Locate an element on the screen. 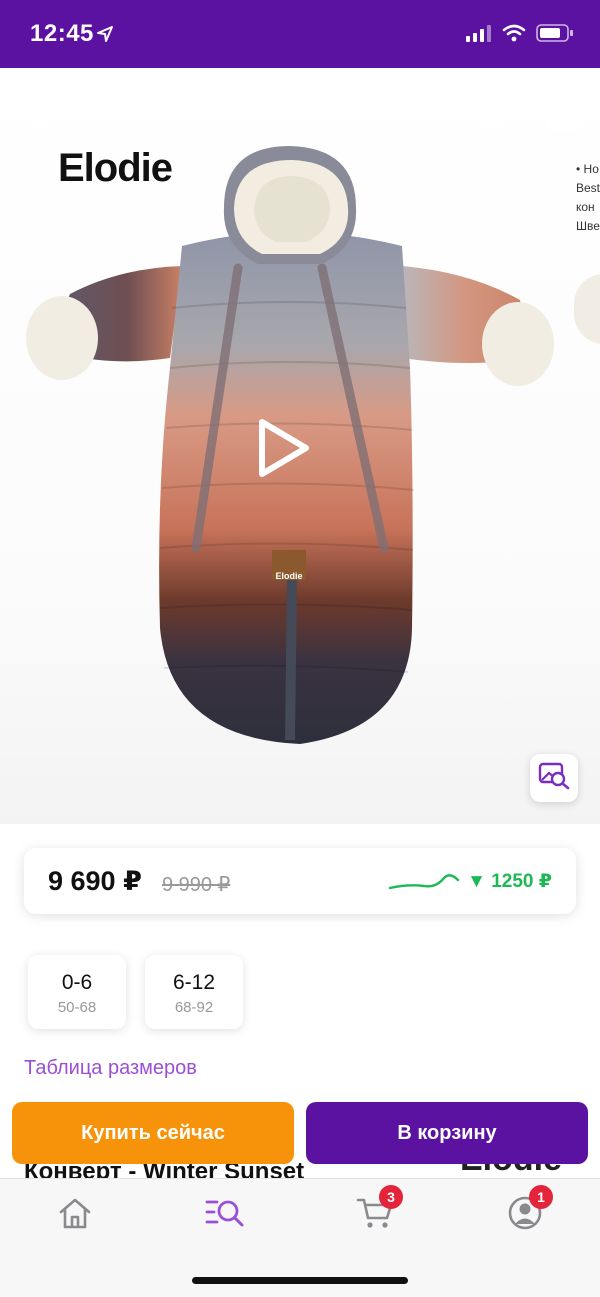 The image size is (600, 1297). wifi-icon is located at coordinates (514, 35).